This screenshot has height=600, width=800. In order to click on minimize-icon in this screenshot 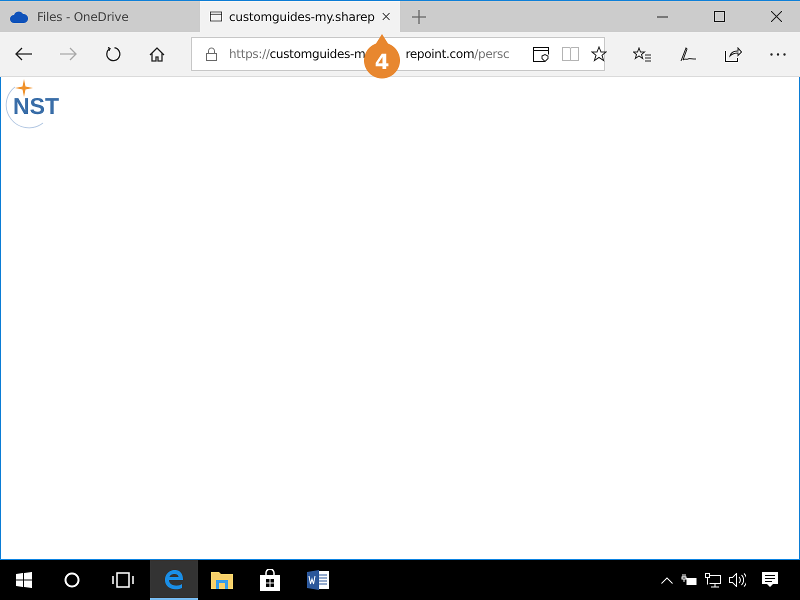, I will do `click(662, 17)`.